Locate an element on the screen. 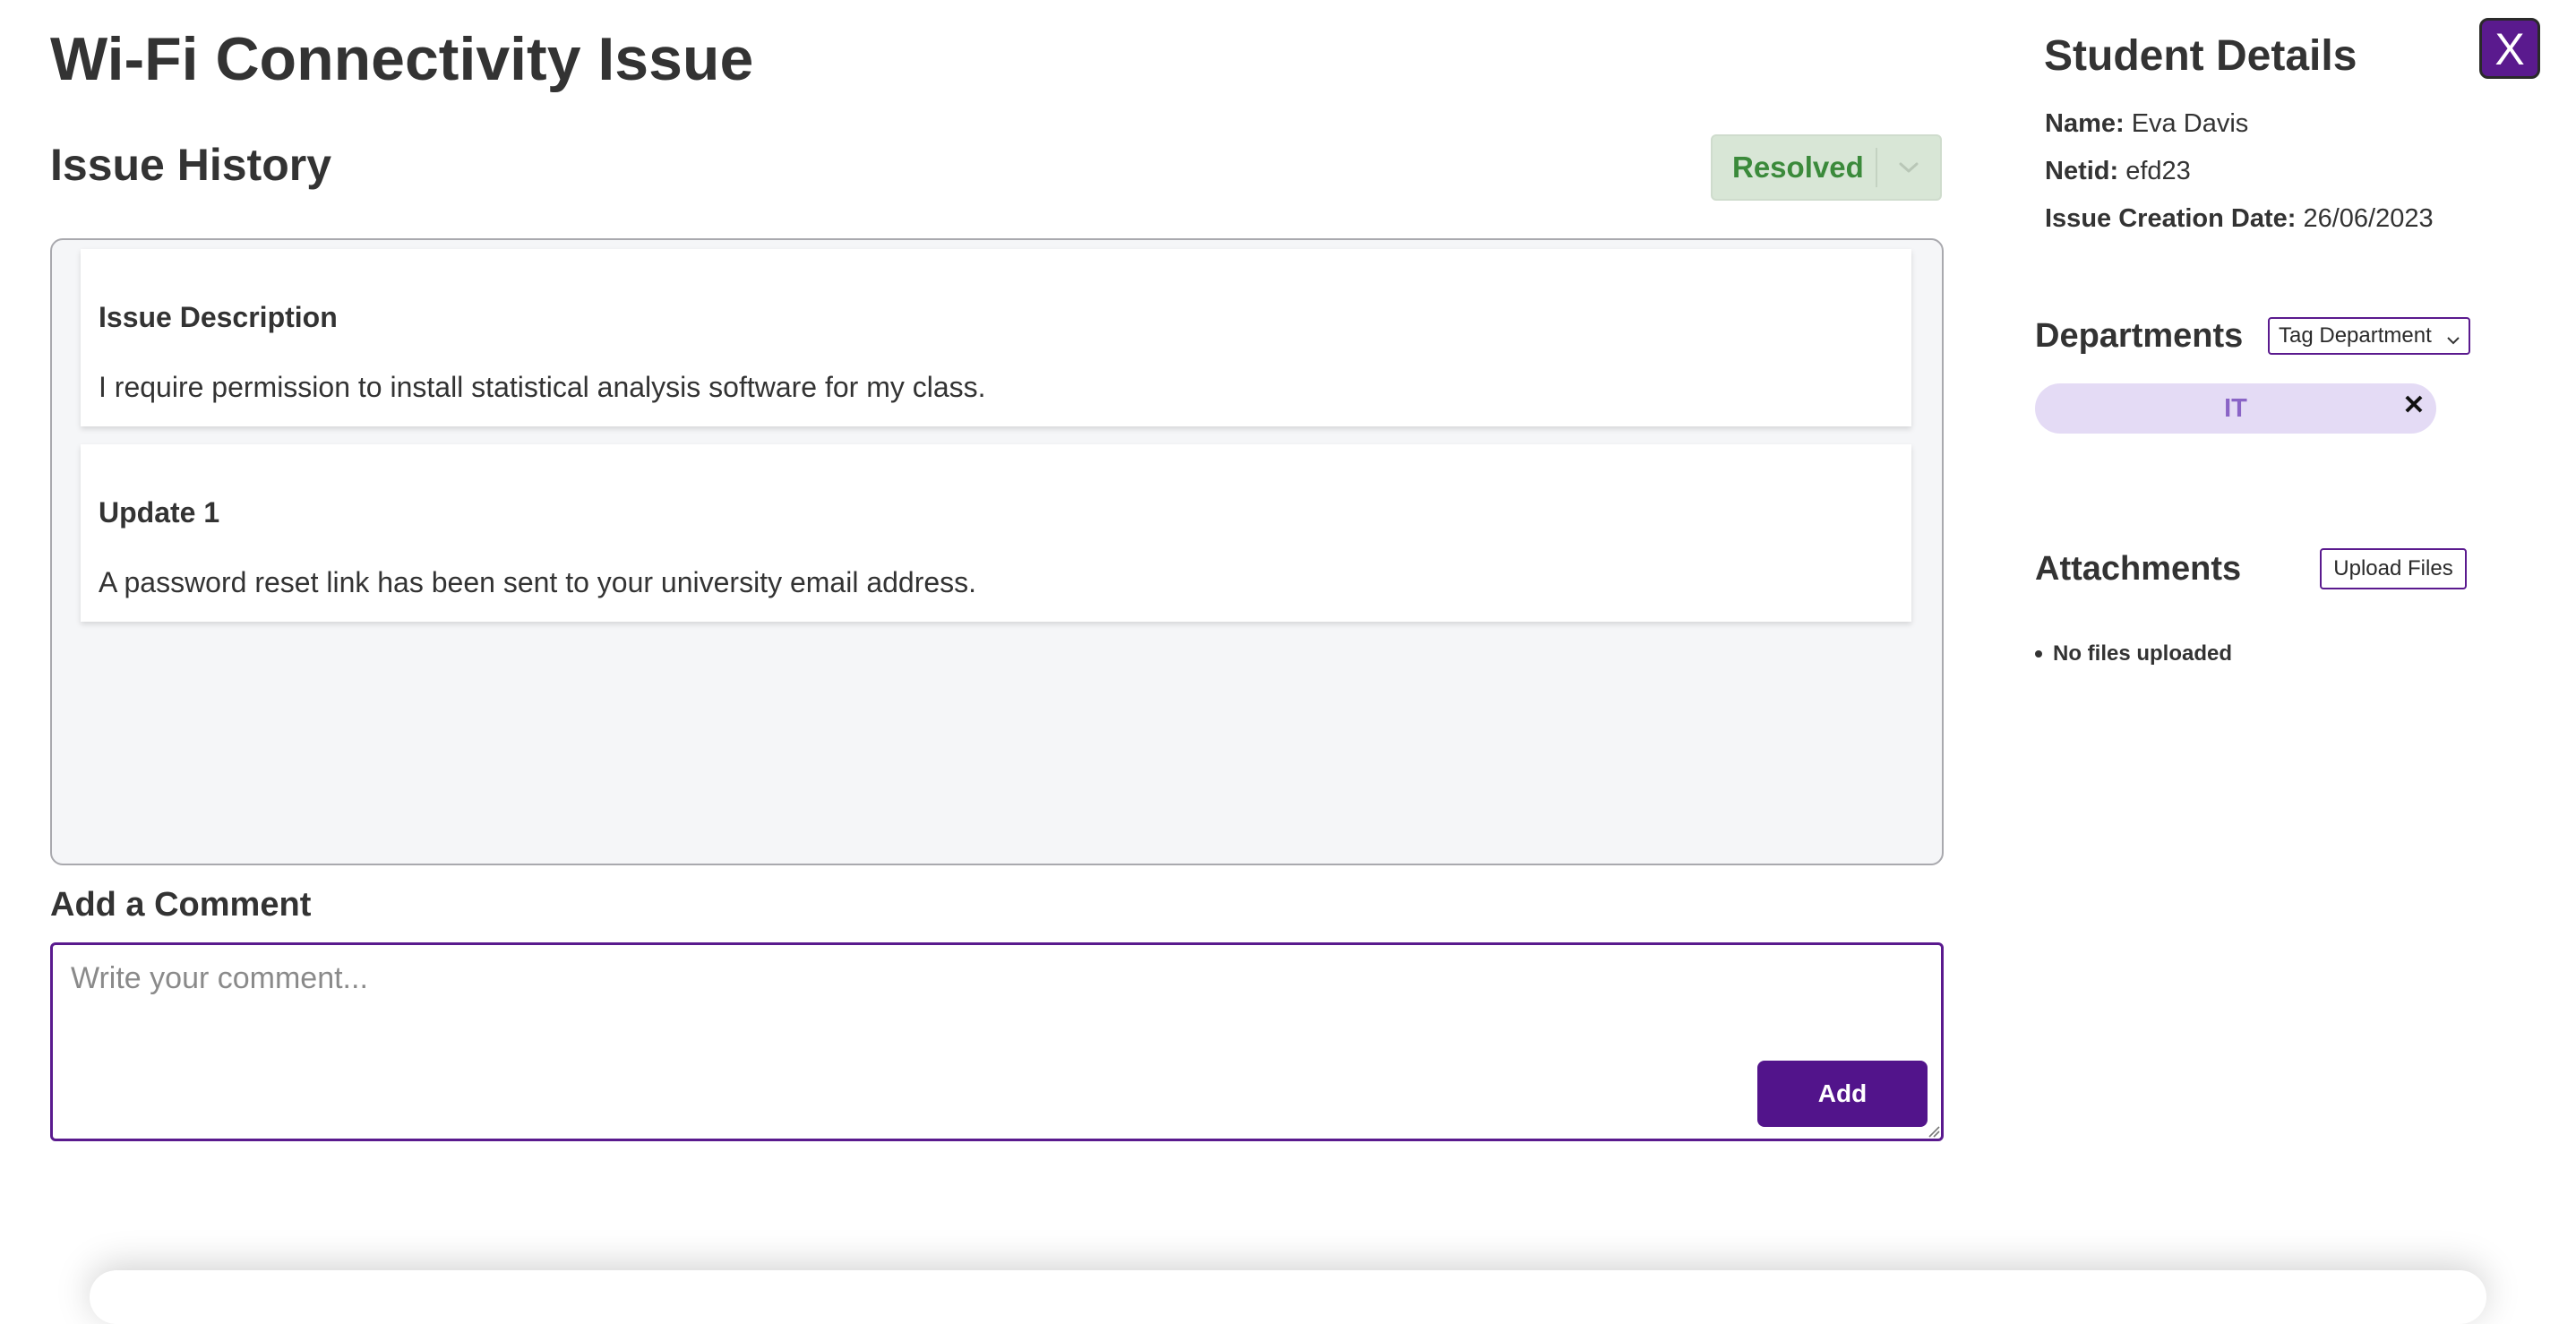 Image resolution: width=2576 pixels, height=1324 pixels. issue-creation-date-label: Issue Creation Date: is located at coordinates (2171, 218).